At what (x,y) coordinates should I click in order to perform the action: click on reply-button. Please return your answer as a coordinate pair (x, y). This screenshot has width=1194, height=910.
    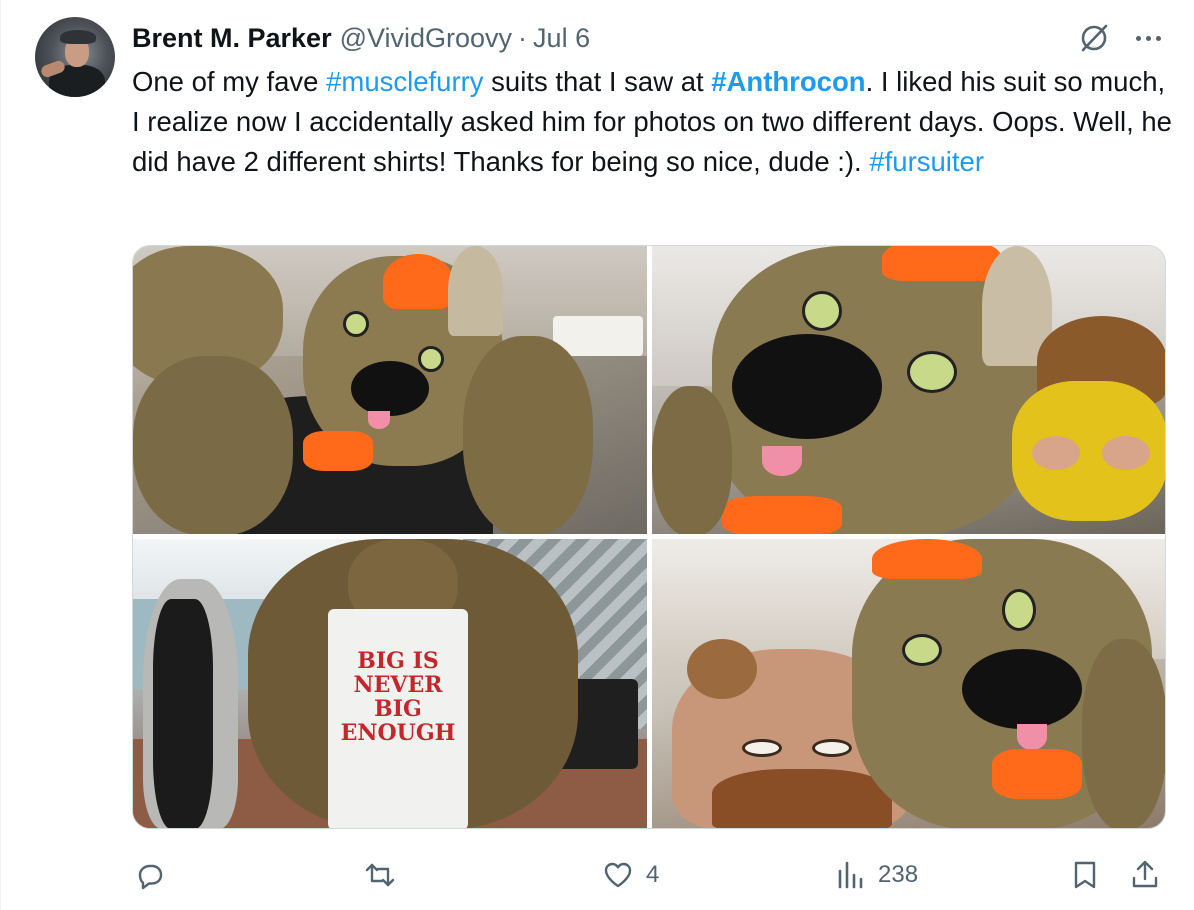
    Looking at the image, I should click on (155, 875).